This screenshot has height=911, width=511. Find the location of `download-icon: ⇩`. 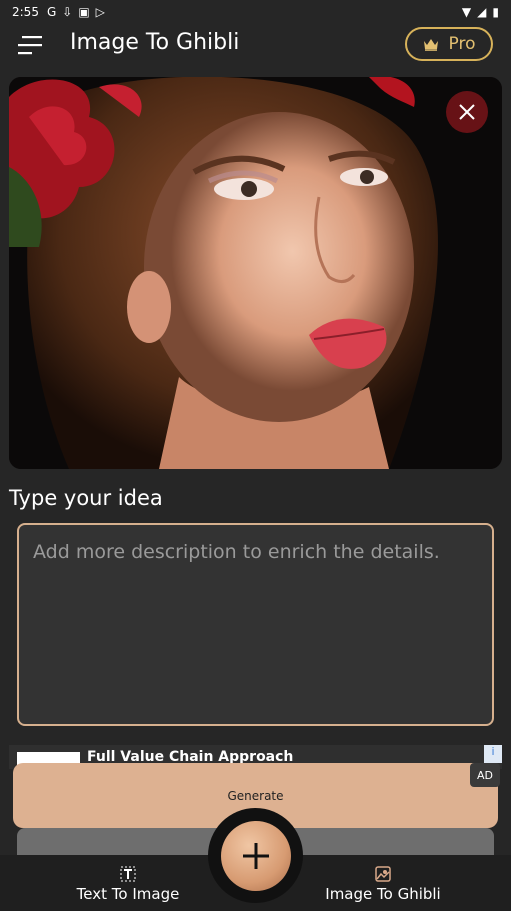

download-icon: ⇩ is located at coordinates (67, 12).